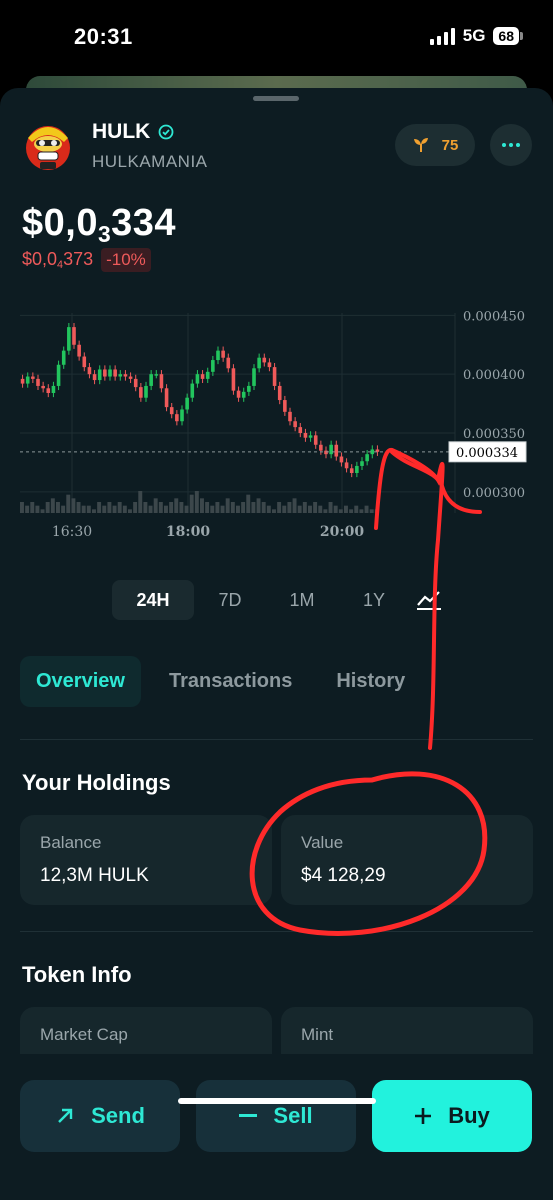  Describe the element at coordinates (494, 375) in the screenshot. I see `y-tick-label: 0.000400` at that location.